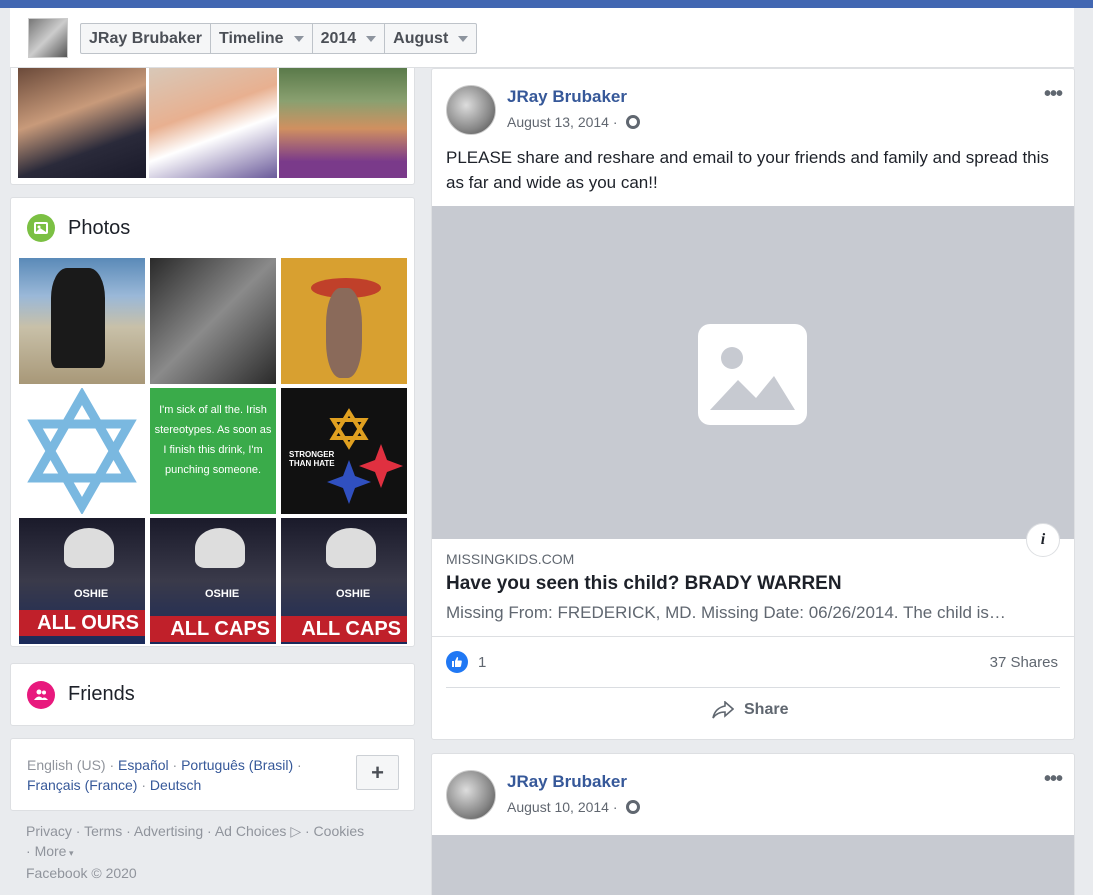 Image resolution: width=1093 pixels, height=895 pixels. What do you see at coordinates (212, 694) in the screenshot?
I see `friends-card: Friends` at bounding box center [212, 694].